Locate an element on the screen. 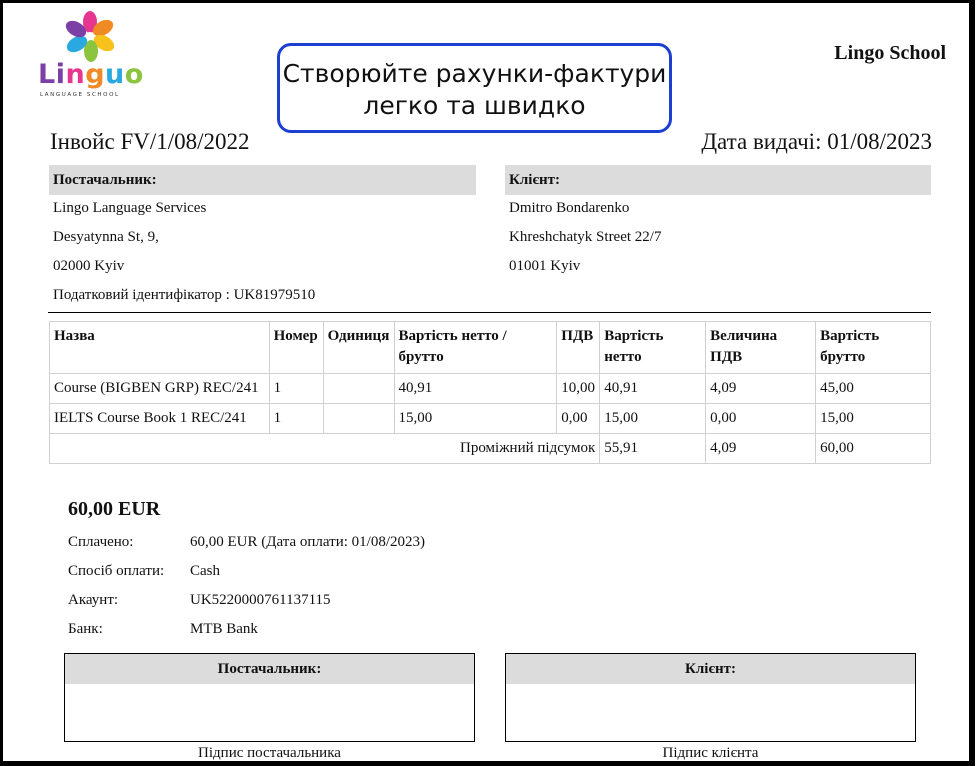 This screenshot has width=980, height=766. linguo-logo: Linguo LANGUAGE SCHOOL is located at coordinates (93, 55).